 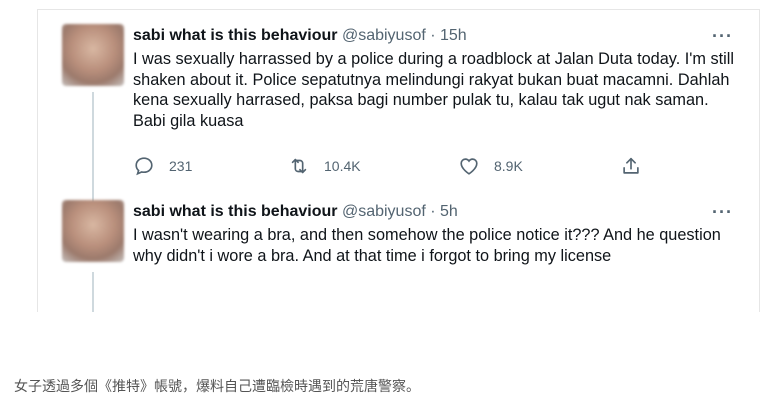 I want to click on reply-count: 231, so click(x=181, y=166).